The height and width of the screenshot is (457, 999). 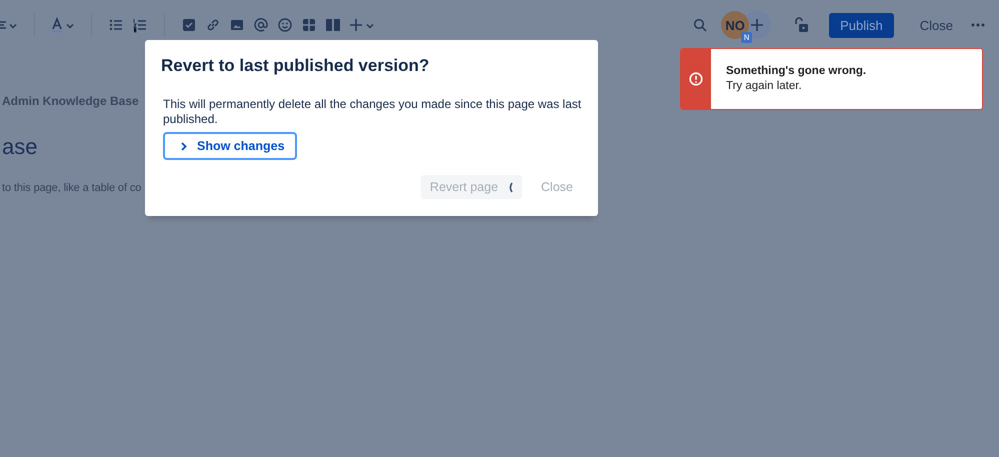 What do you see at coordinates (936, 25) in the screenshot?
I see `close-button: Close` at bounding box center [936, 25].